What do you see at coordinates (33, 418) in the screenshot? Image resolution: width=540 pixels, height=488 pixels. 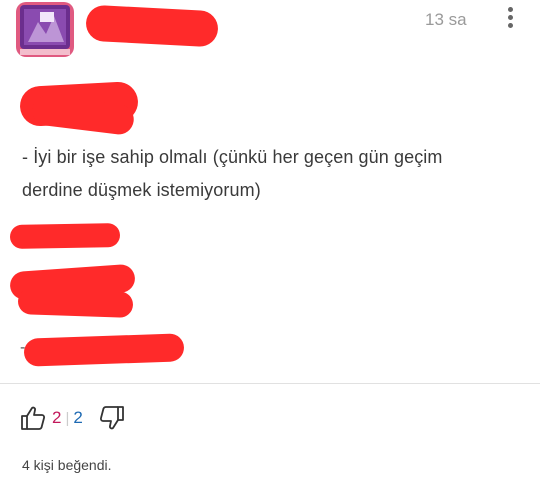 I see `thumbs-up-icon` at bounding box center [33, 418].